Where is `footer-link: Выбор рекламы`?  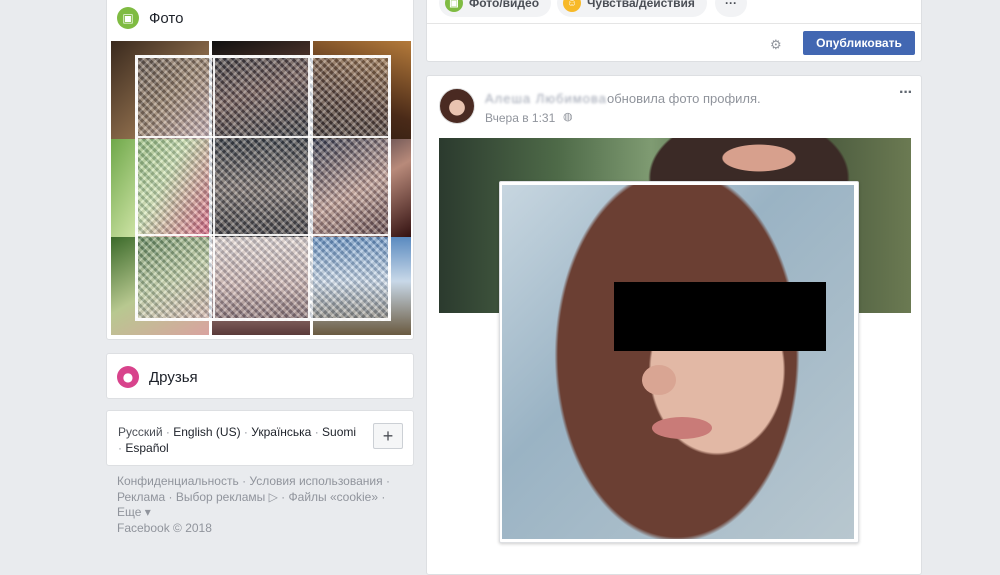
footer-link: Выбор рекламы is located at coordinates (220, 497).